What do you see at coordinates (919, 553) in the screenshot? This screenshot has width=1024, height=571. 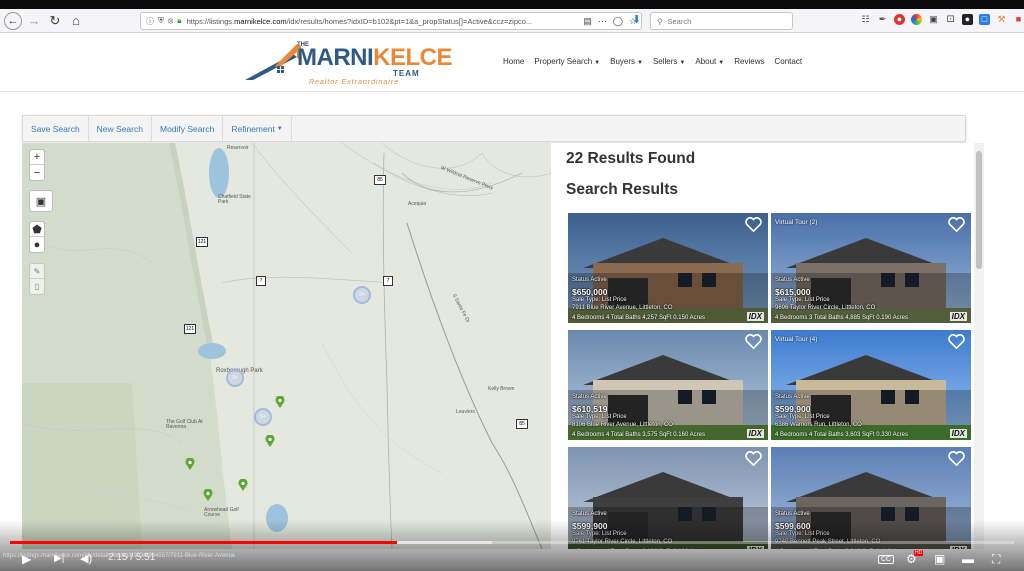 I see `hd-badge: HD` at bounding box center [919, 553].